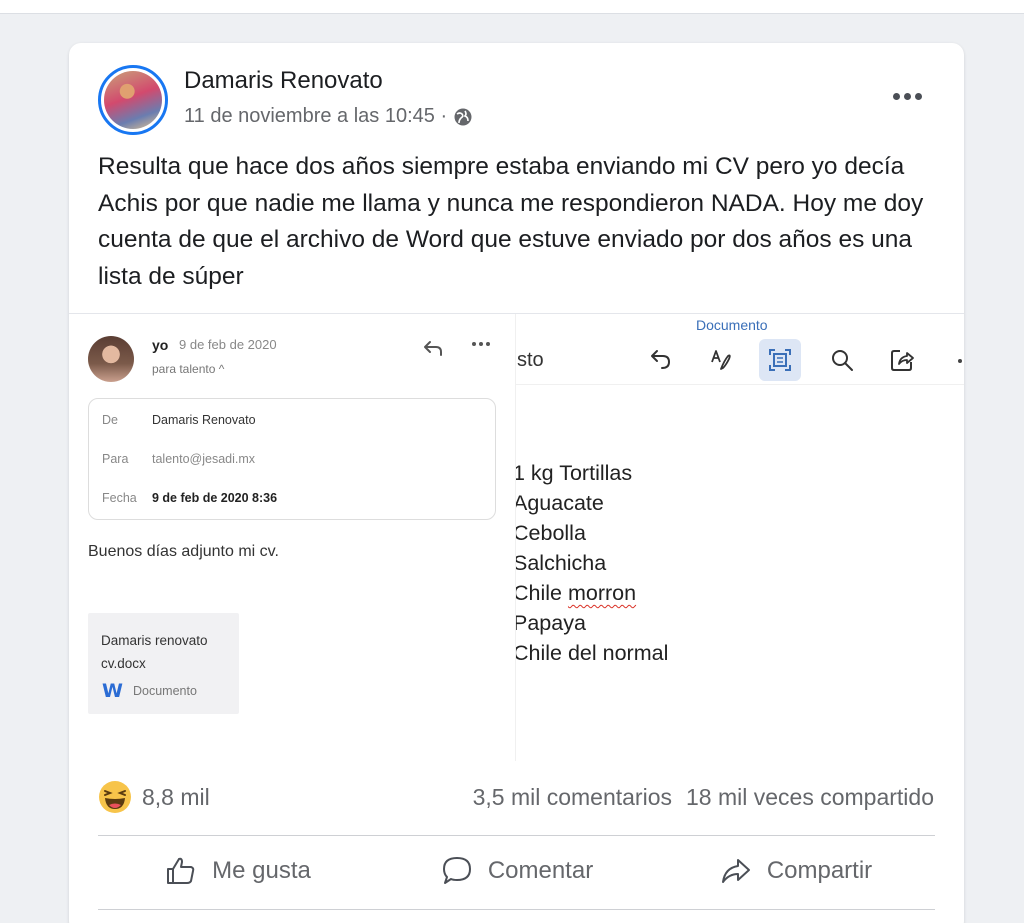 The height and width of the screenshot is (923, 1024). I want to click on comment-icon, so click(456, 870).